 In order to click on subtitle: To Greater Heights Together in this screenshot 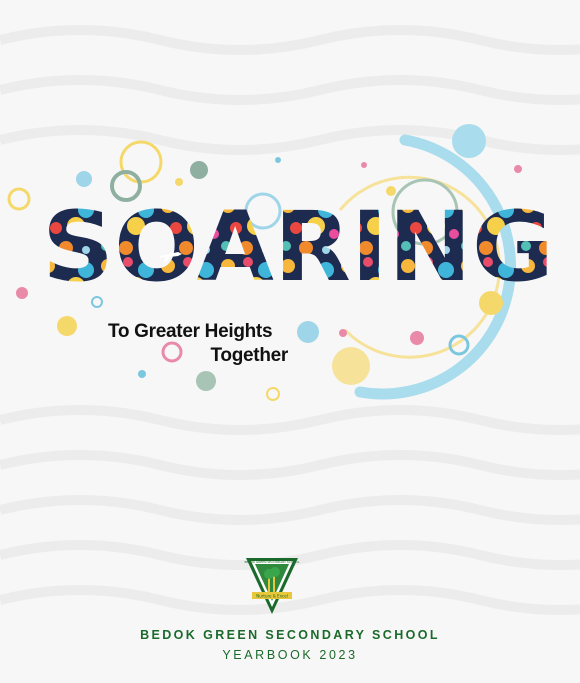, I will do `click(198, 344)`.